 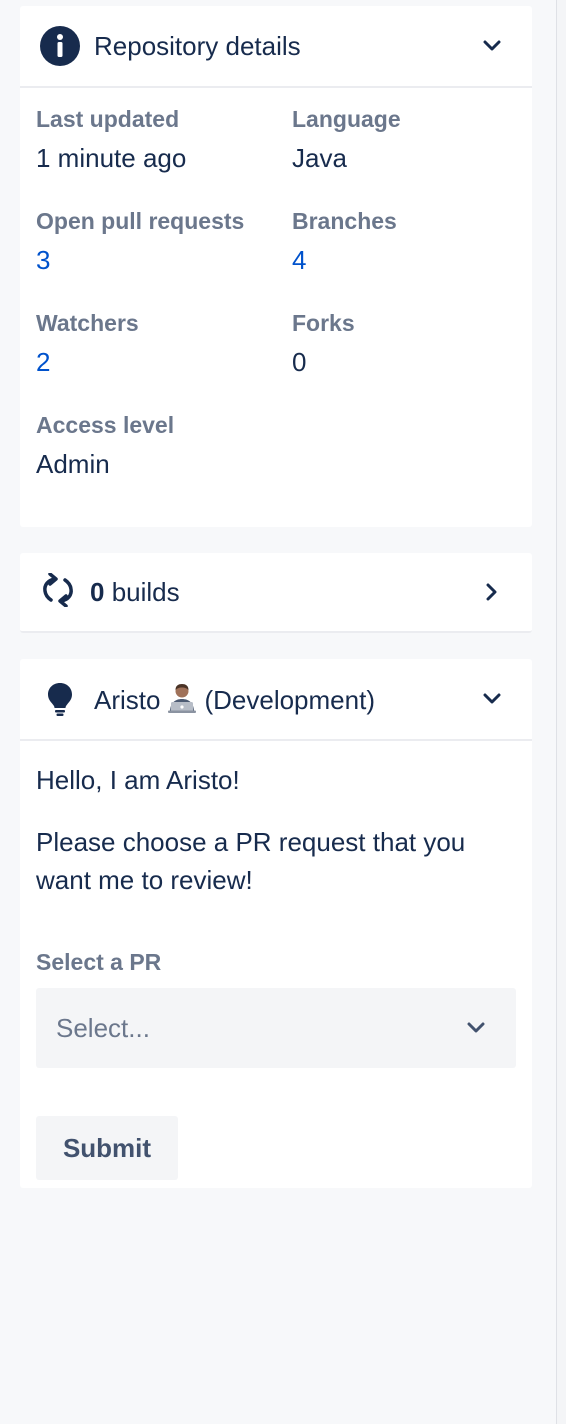 What do you see at coordinates (182, 698) in the screenshot?
I see `technologist-emoji` at bounding box center [182, 698].